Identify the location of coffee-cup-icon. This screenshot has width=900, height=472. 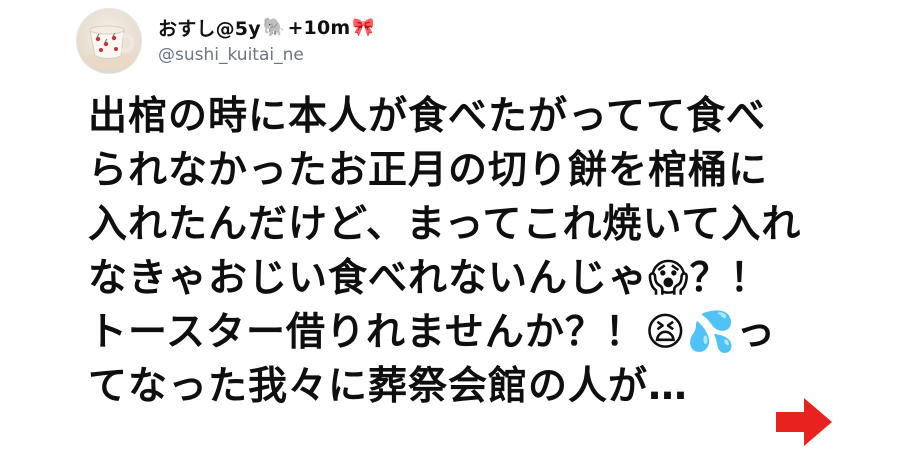
(109, 46).